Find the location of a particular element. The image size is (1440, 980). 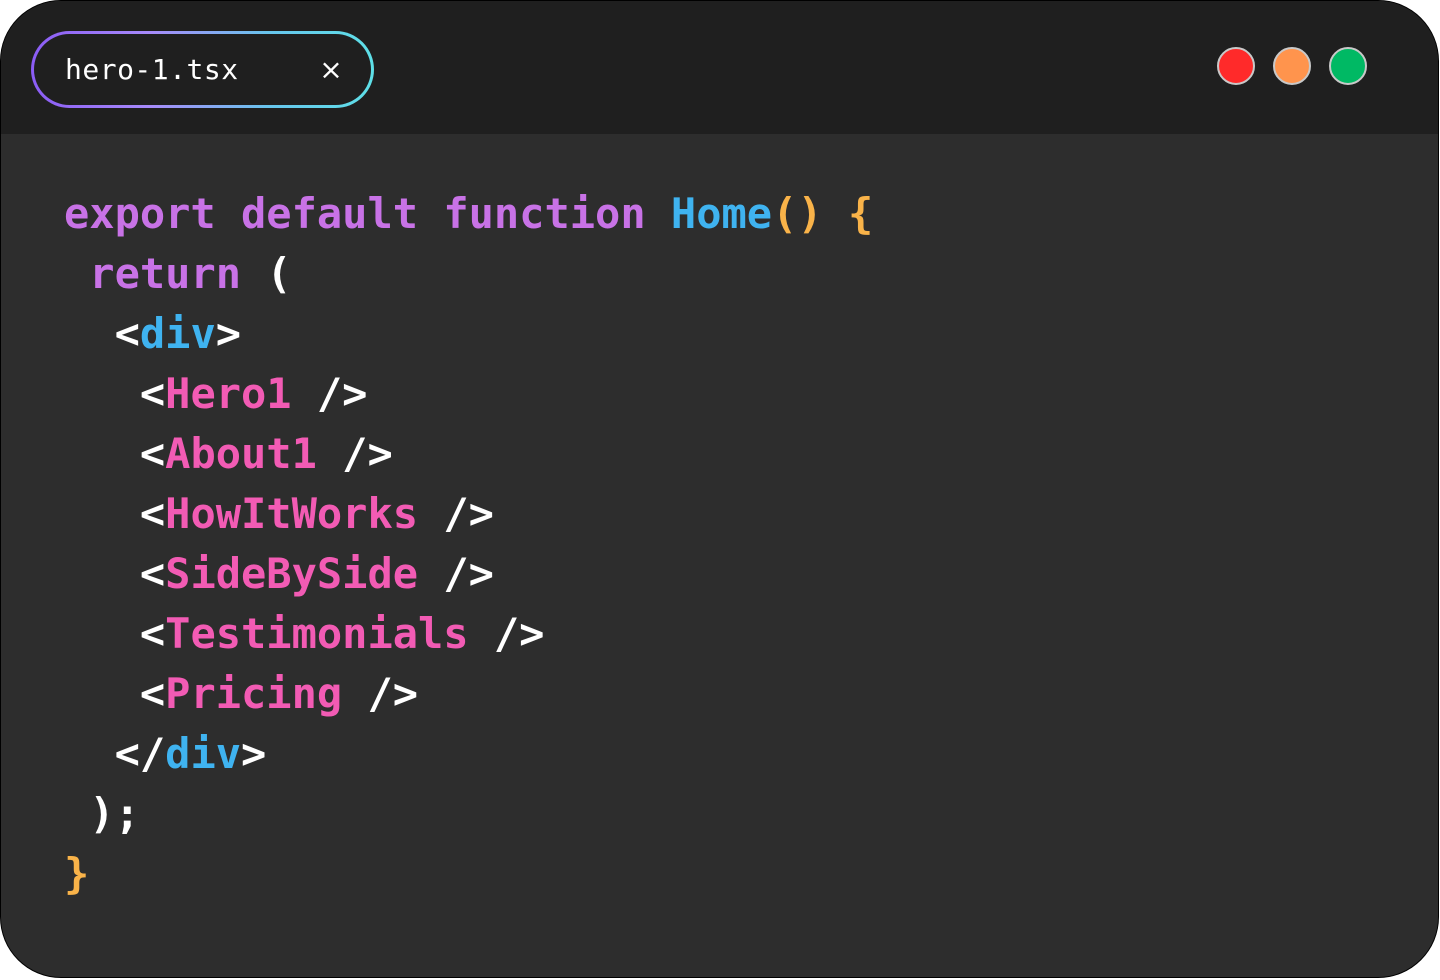

close-brace: } is located at coordinates (77, 873).